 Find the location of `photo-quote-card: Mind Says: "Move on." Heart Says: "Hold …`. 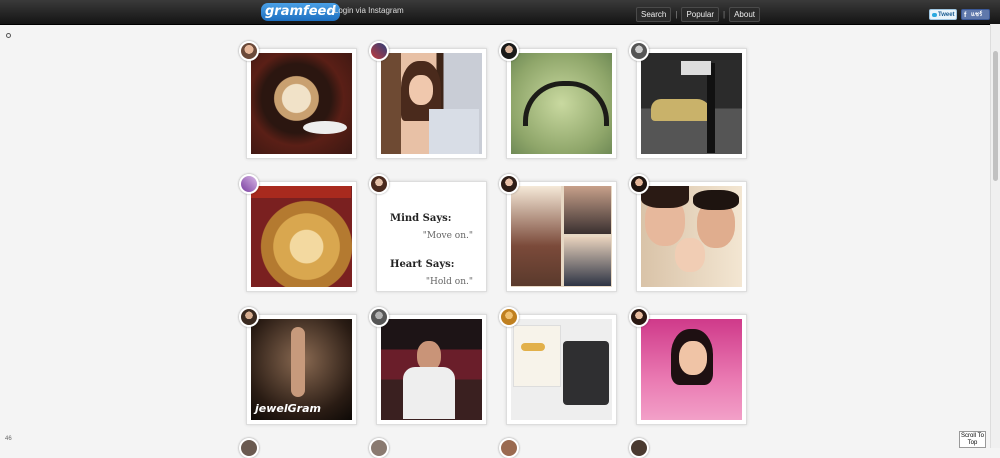

photo-quote-card: Mind Says: "Move on." Heart Says: "Hold … is located at coordinates (431, 236).